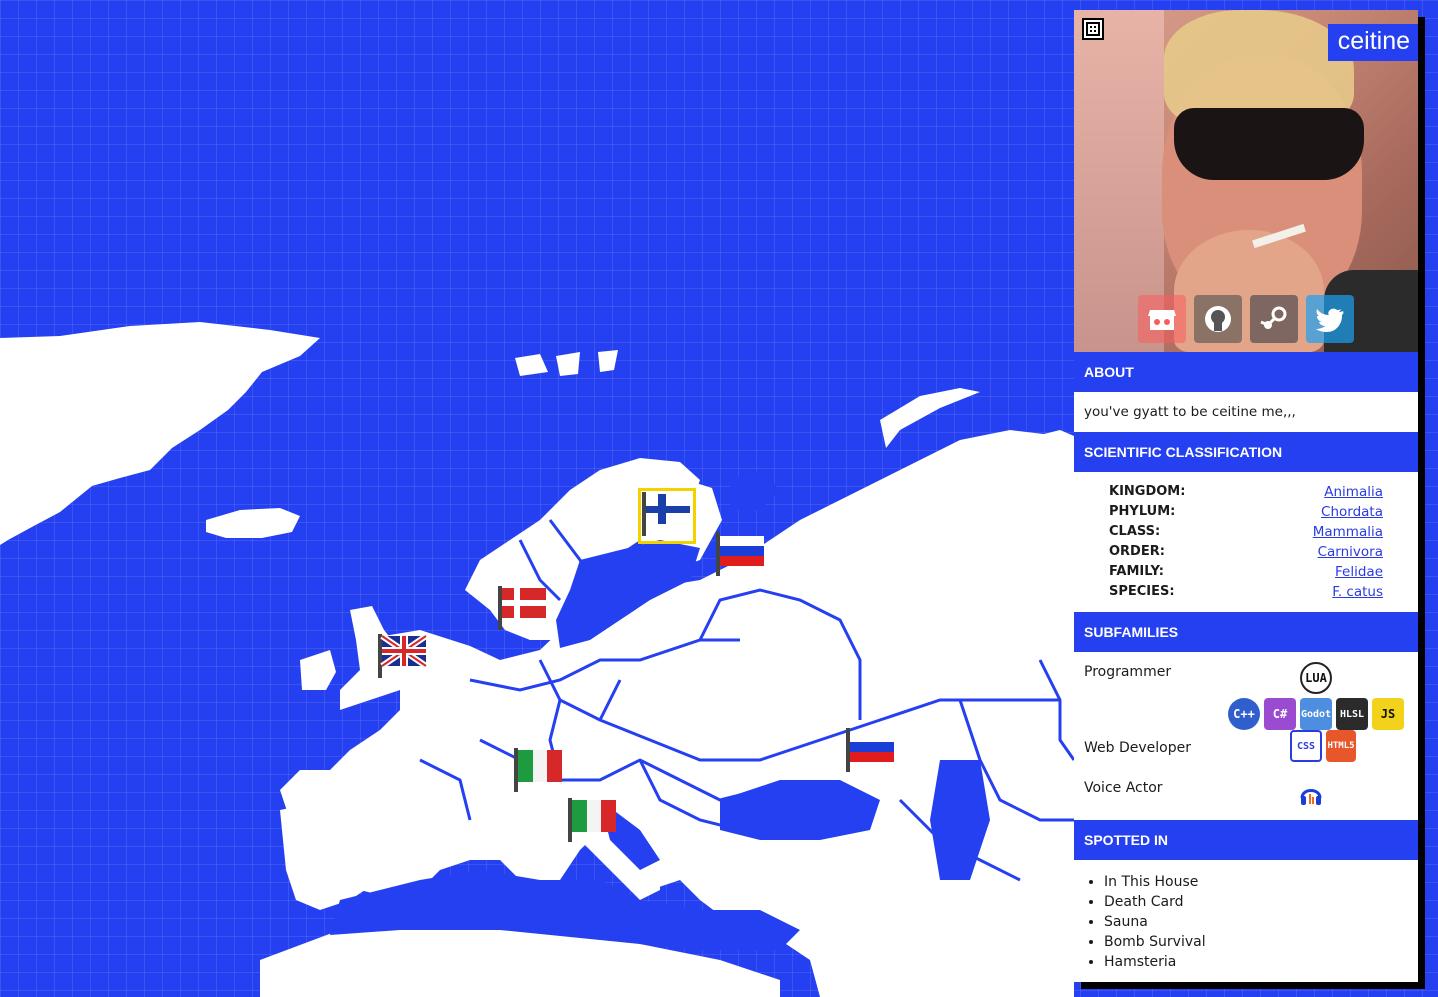 This screenshot has height=997, width=1438. I want to click on subfamily-label: Voice Actor, so click(1123, 788).